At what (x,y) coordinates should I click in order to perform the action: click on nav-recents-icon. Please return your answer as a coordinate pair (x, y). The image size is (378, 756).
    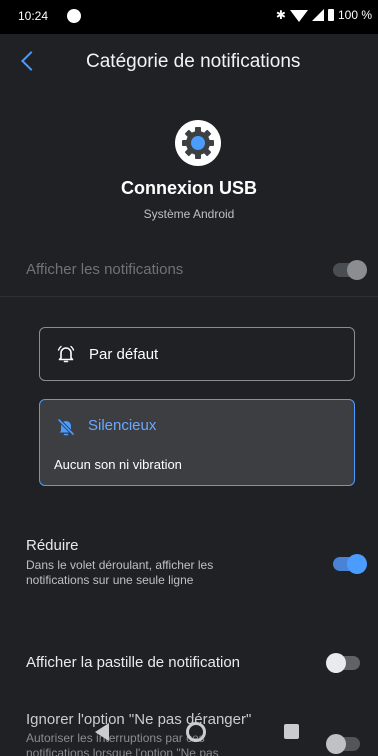
    Looking at the image, I should click on (291, 731).